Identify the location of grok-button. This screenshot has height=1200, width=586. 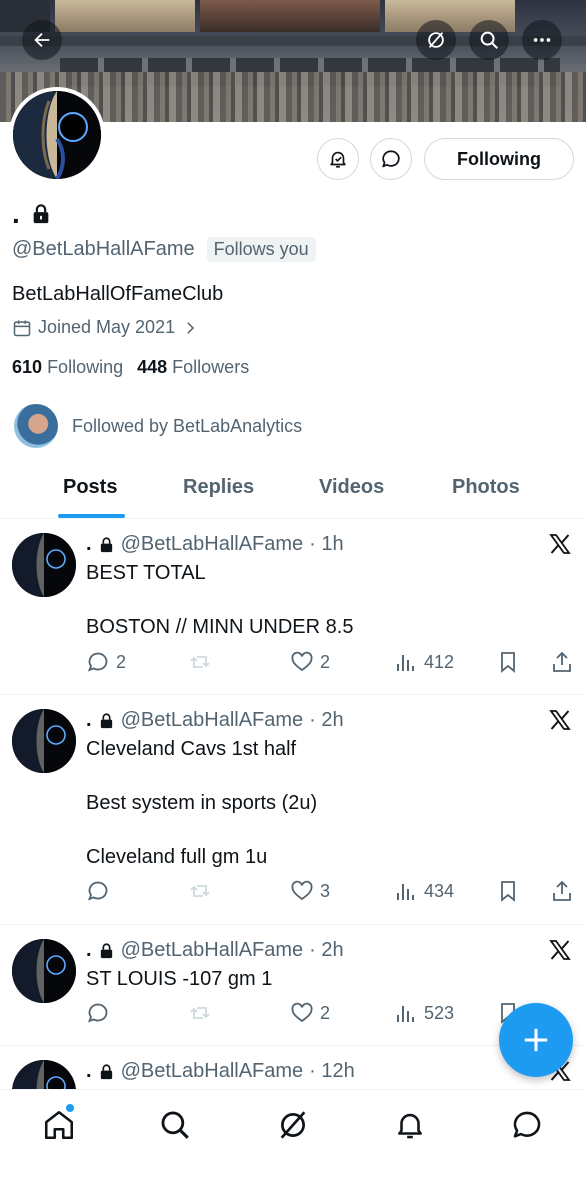
(436, 40).